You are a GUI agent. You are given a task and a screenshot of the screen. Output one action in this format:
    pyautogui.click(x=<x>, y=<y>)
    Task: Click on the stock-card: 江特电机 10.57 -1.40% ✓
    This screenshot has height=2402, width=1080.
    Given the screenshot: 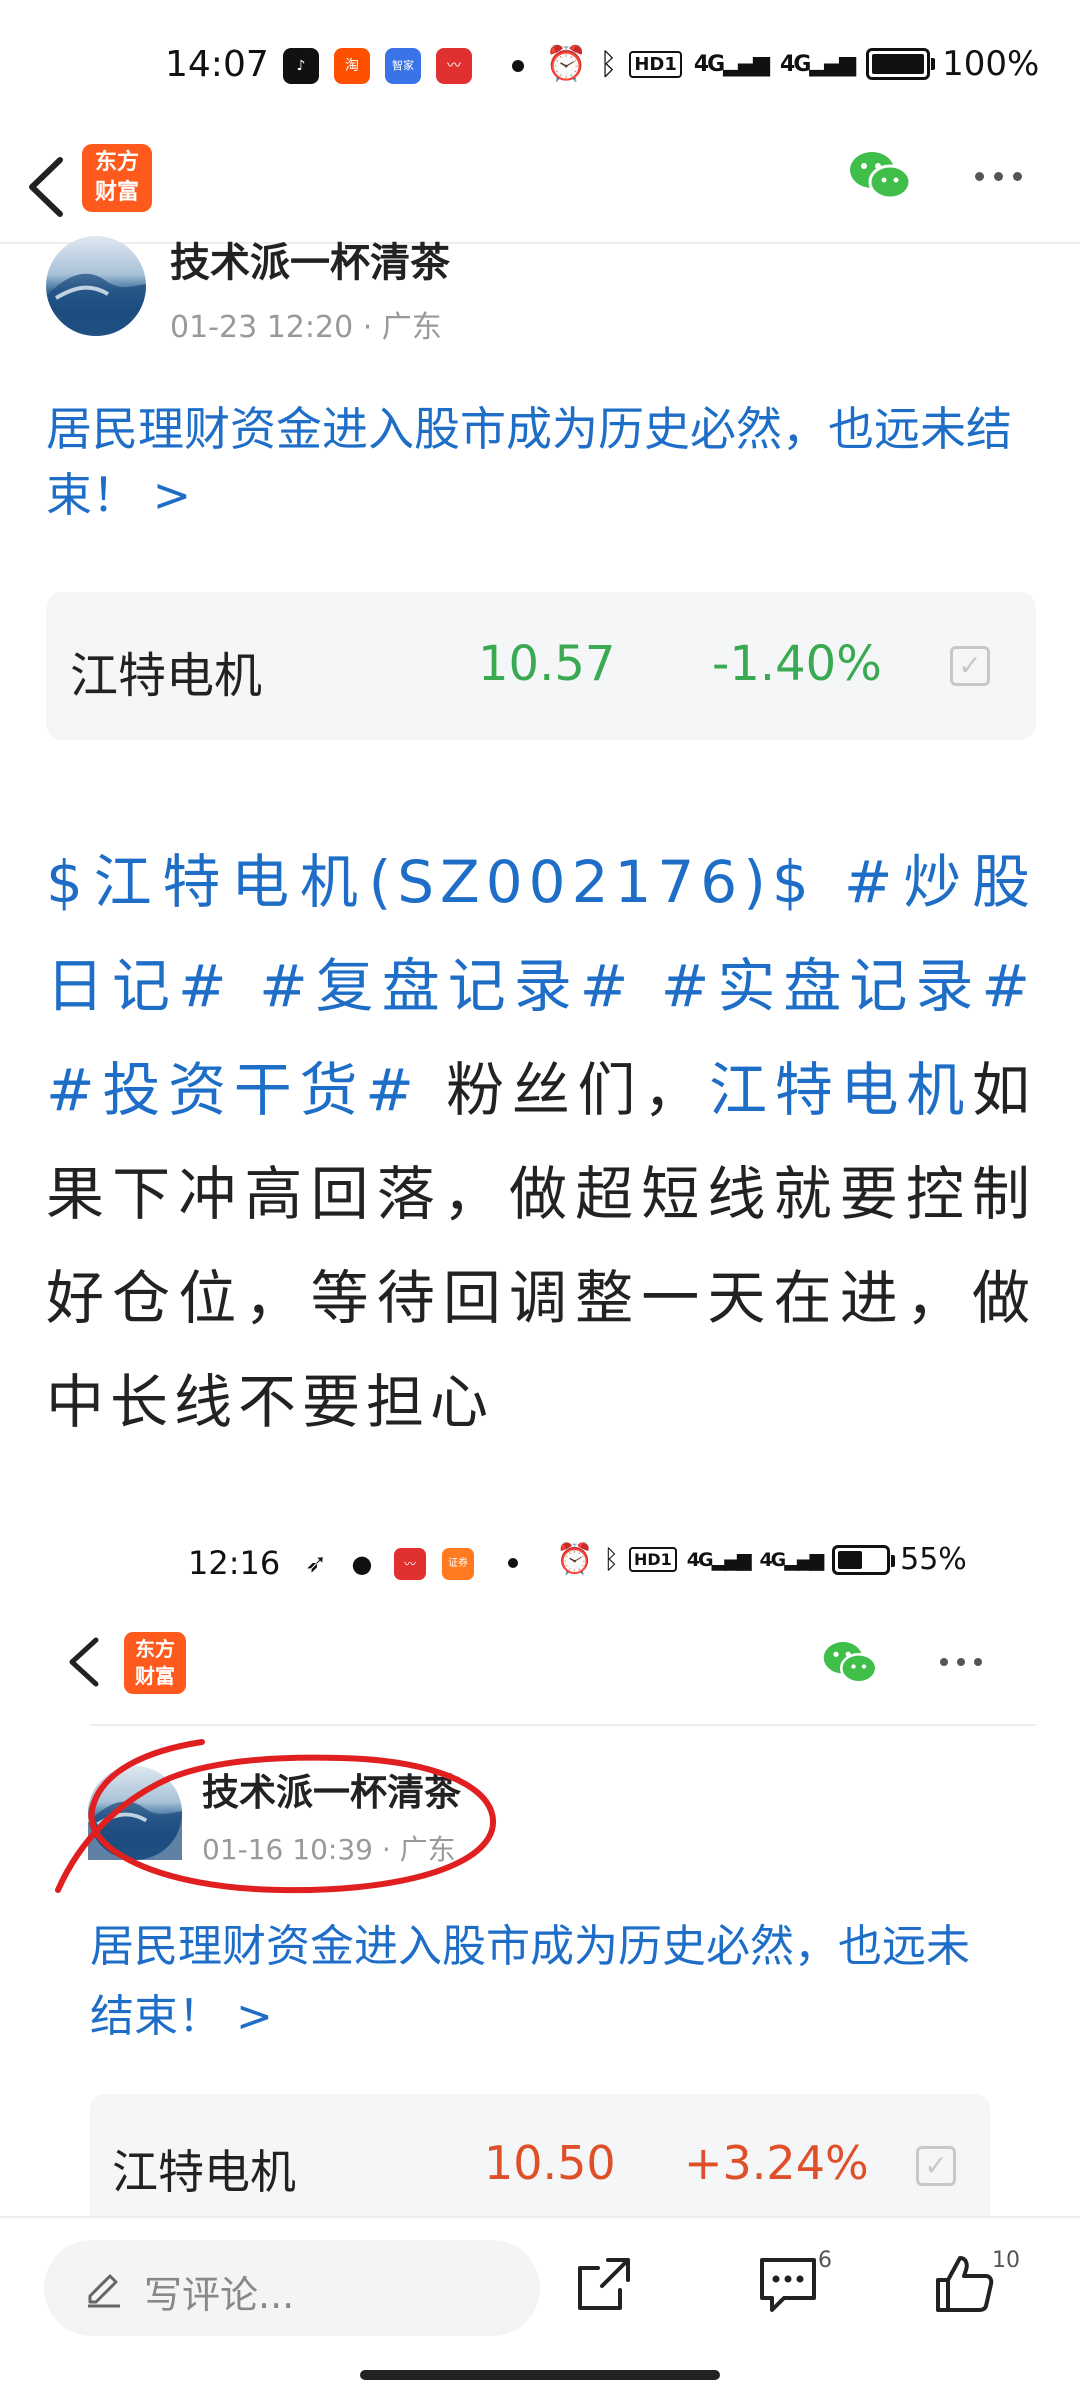 What is the action you would take?
    pyautogui.click(x=541, y=666)
    